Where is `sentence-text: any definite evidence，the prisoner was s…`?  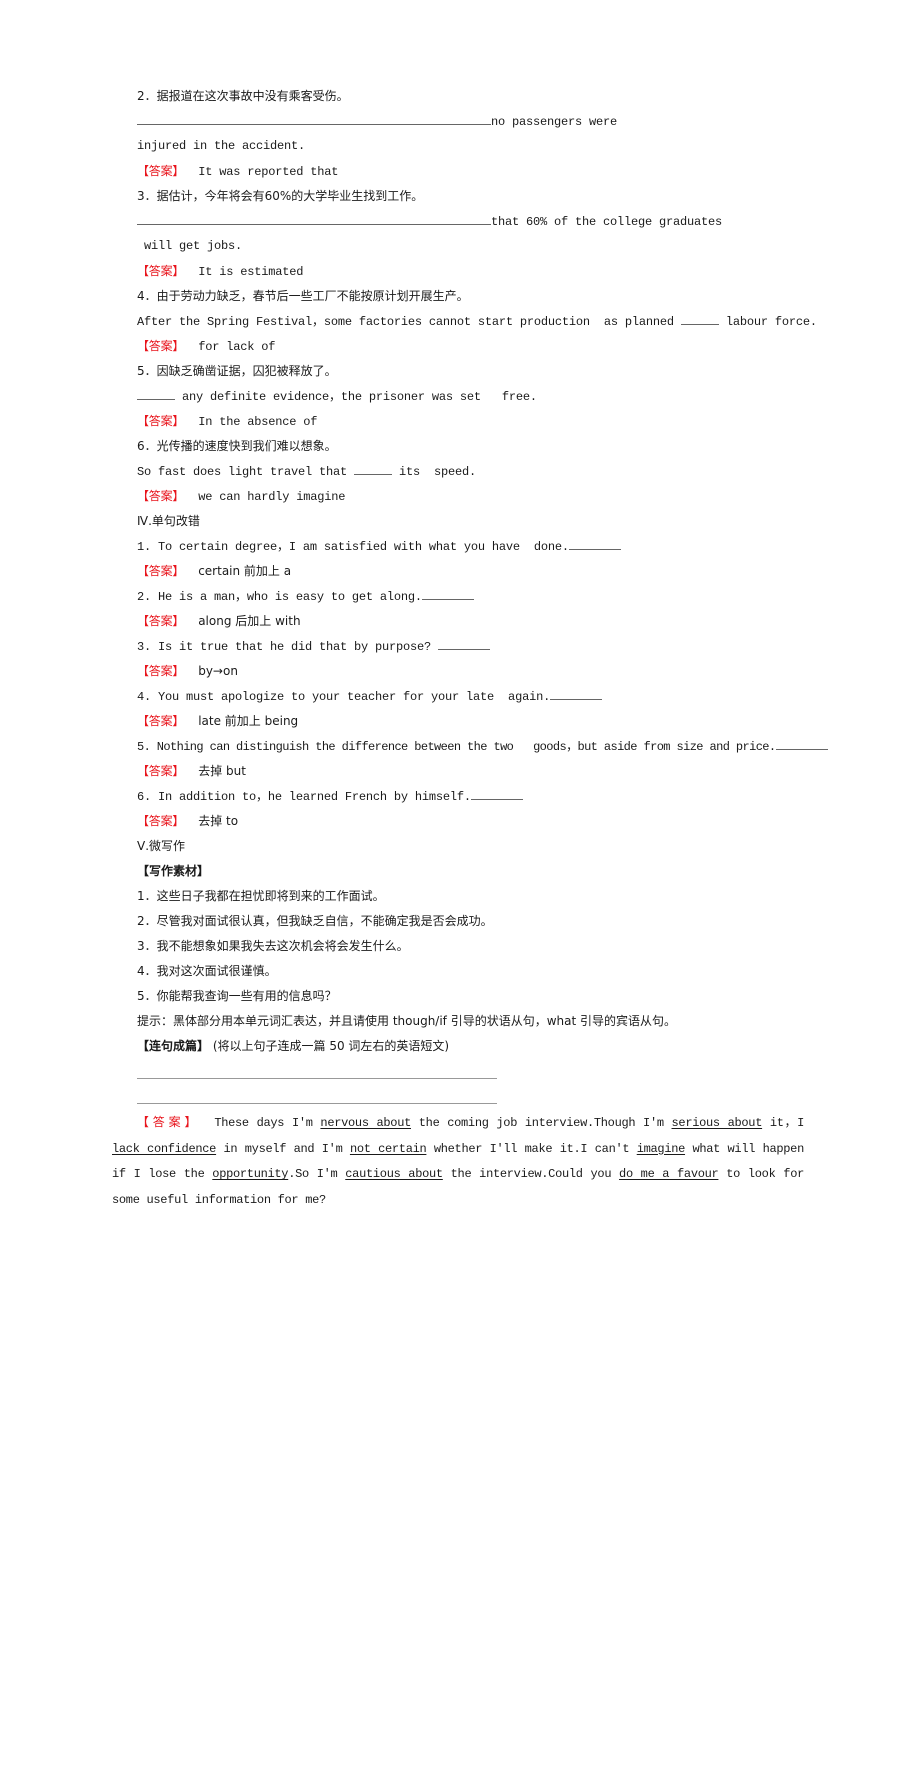
sentence-text: any definite evidence，the prisoner was s… is located at coordinates (356, 397).